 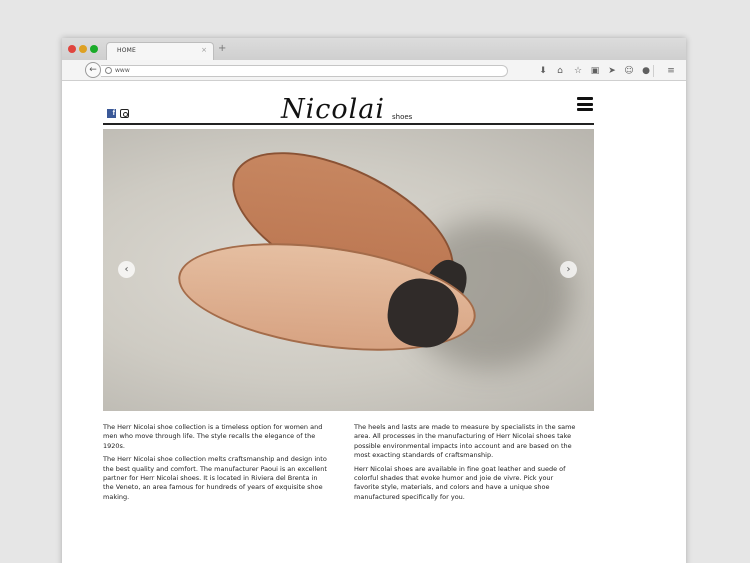 What do you see at coordinates (111, 113) in the screenshot?
I see `facebook-icon: f` at bounding box center [111, 113].